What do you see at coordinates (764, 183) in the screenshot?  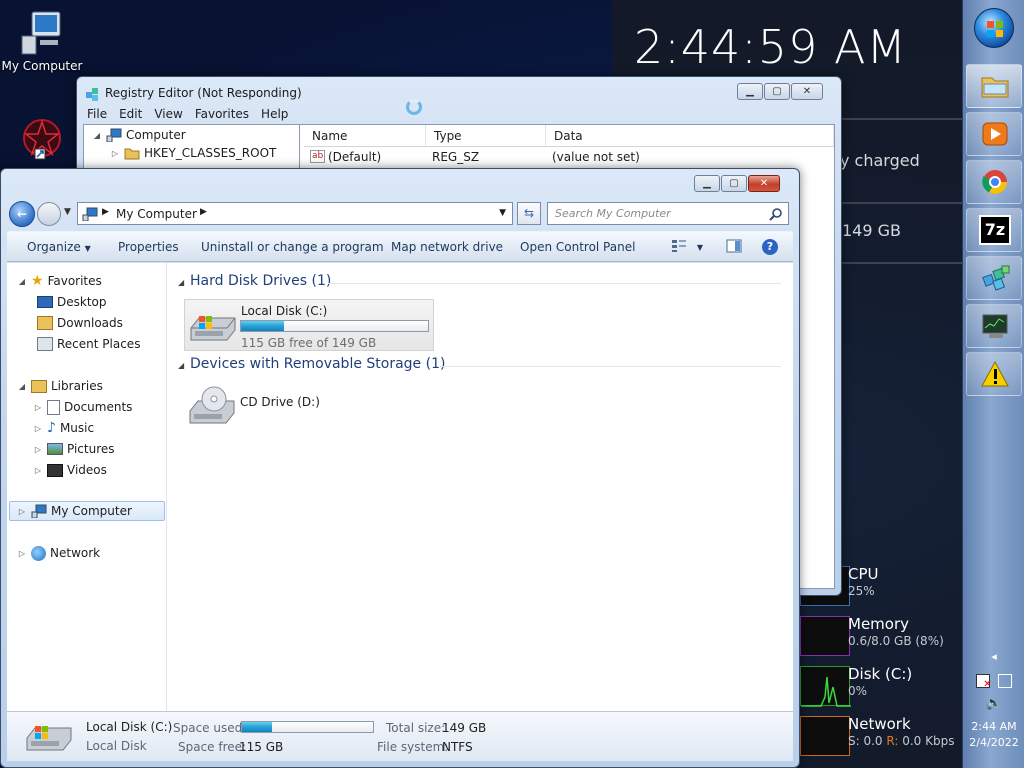 I see `explorer-close-button: ✕` at bounding box center [764, 183].